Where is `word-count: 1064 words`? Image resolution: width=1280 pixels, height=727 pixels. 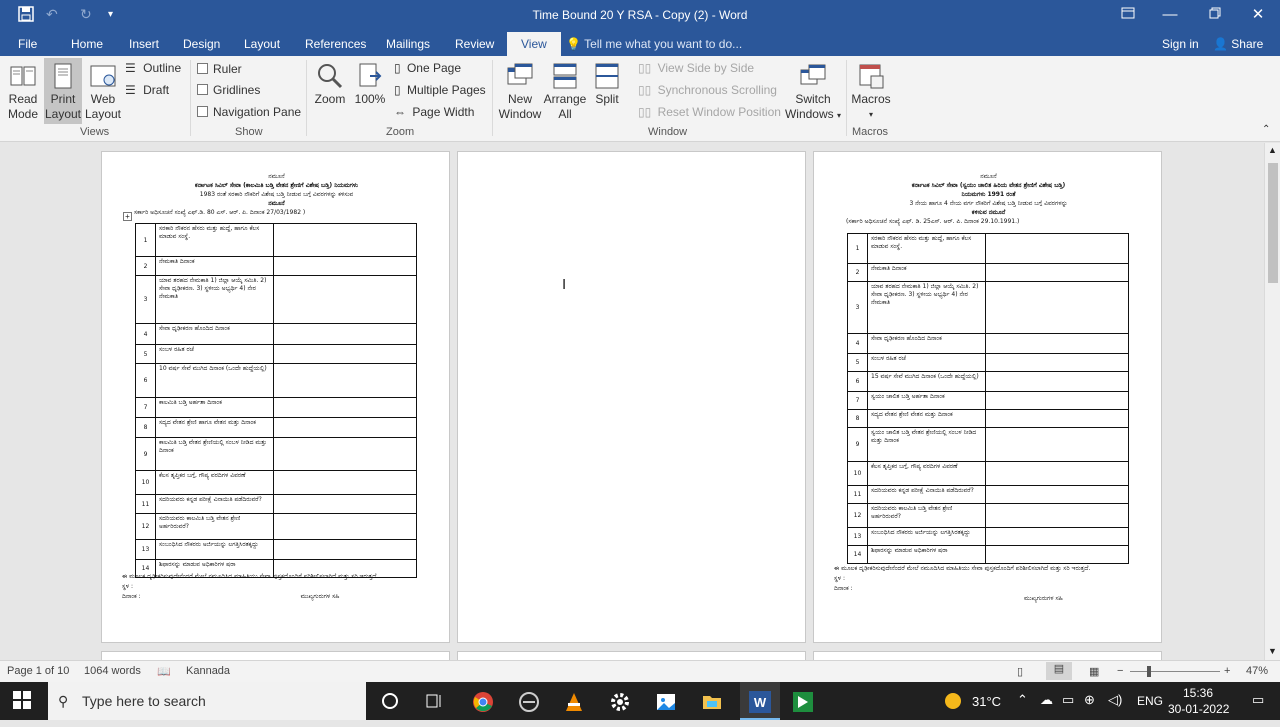 word-count: 1064 words is located at coordinates (112, 671).